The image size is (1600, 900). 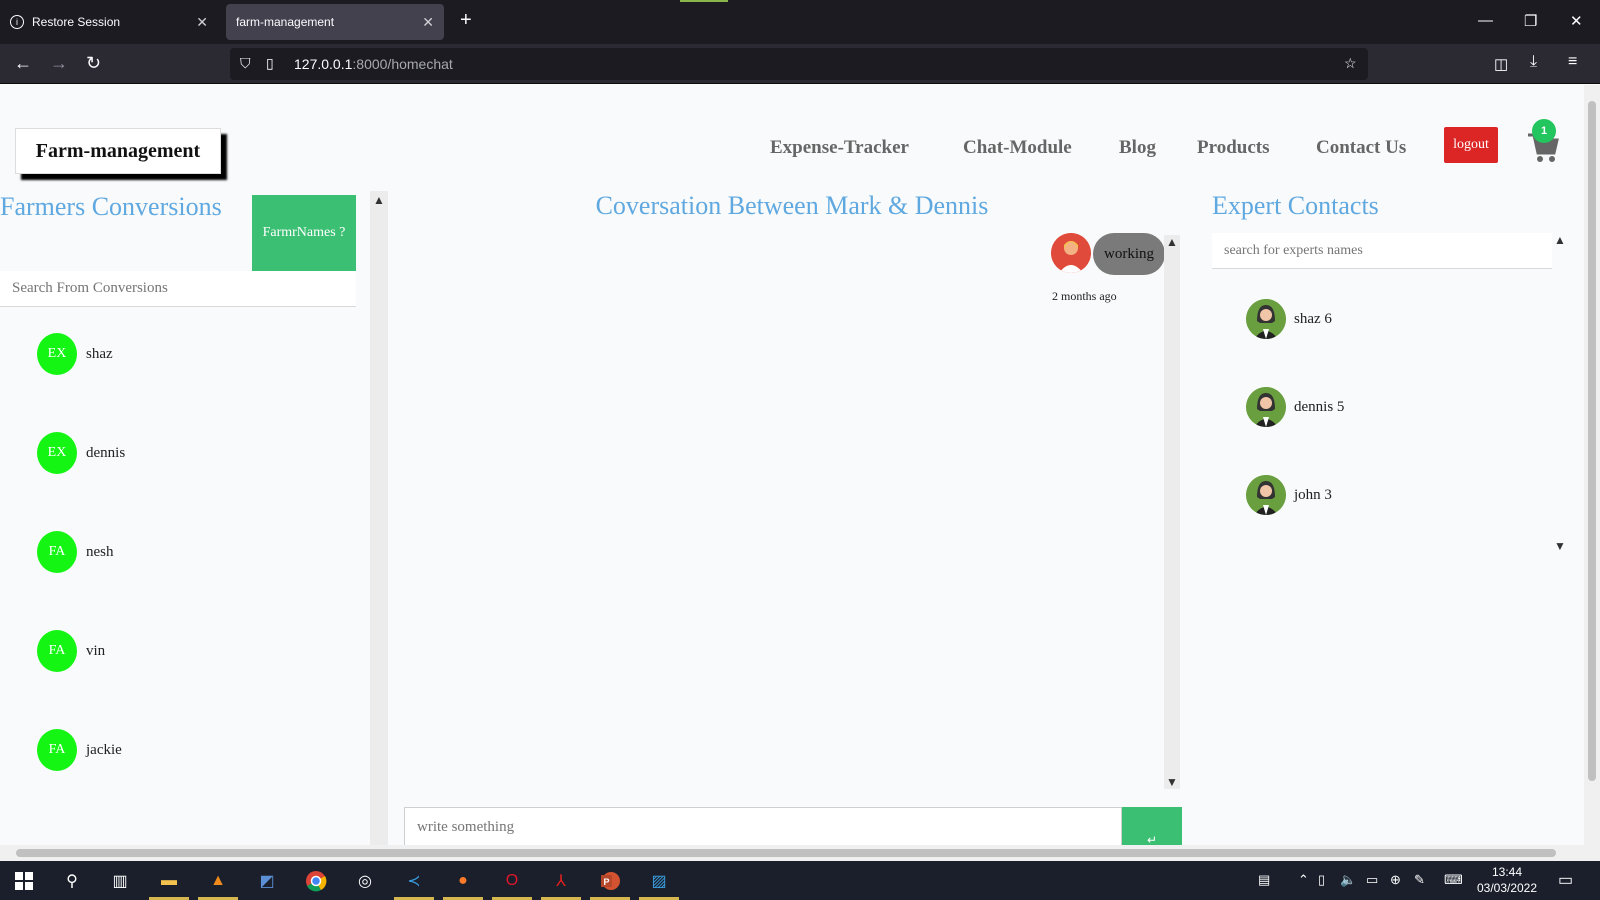 What do you see at coordinates (104, 749) in the screenshot?
I see `conversation-name: jackie` at bounding box center [104, 749].